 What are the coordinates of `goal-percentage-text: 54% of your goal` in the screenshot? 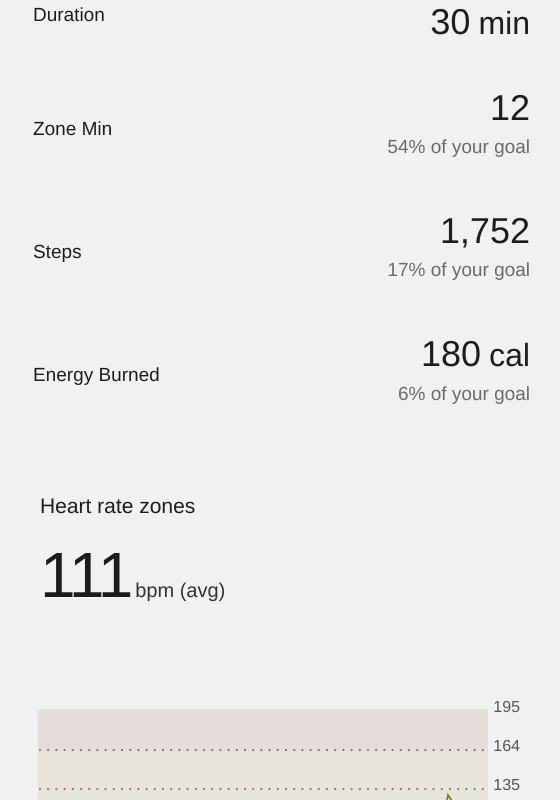 It's located at (458, 148).